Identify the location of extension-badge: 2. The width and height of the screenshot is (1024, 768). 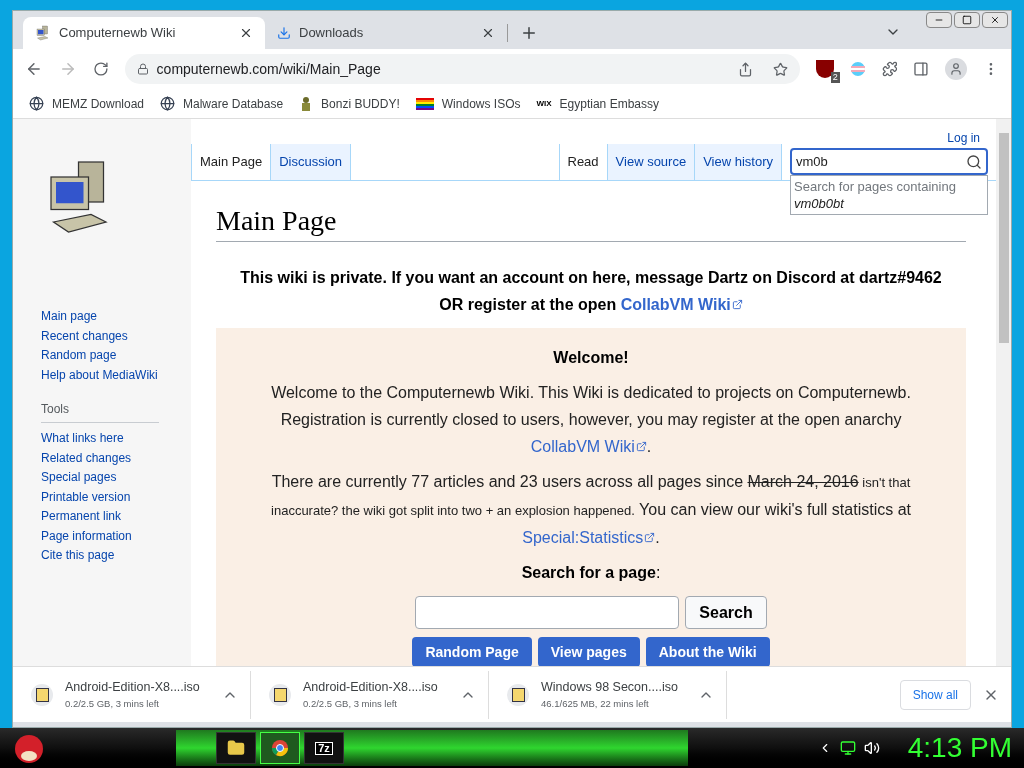
(835, 77).